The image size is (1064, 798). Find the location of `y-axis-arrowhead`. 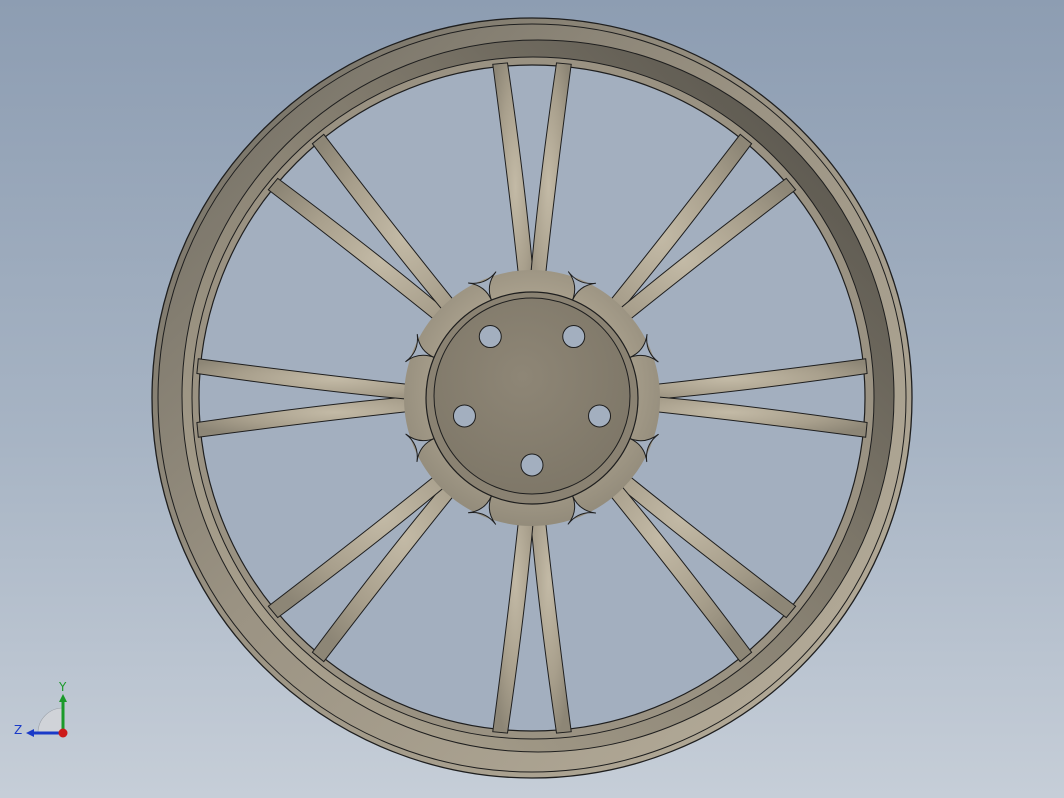

y-axis-arrowhead is located at coordinates (63, 698).